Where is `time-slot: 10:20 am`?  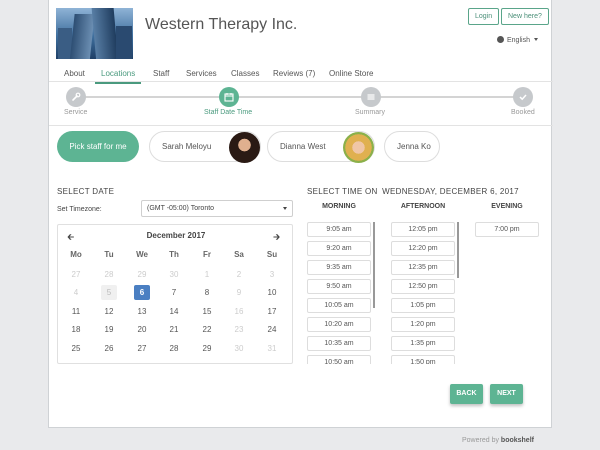 time-slot: 10:20 am is located at coordinates (339, 324).